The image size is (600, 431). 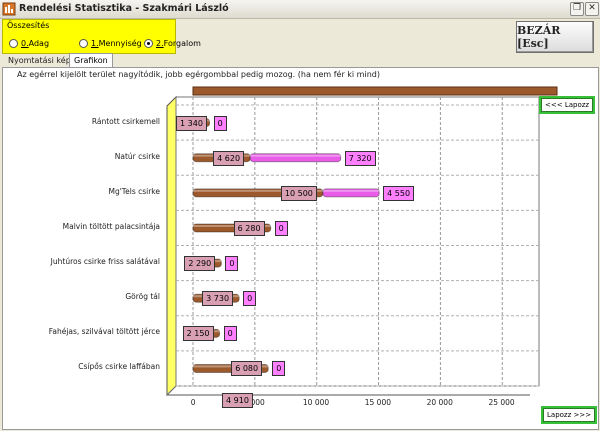 I want to click on prev-page-button: <<< Lapozz, so click(x=567, y=105).